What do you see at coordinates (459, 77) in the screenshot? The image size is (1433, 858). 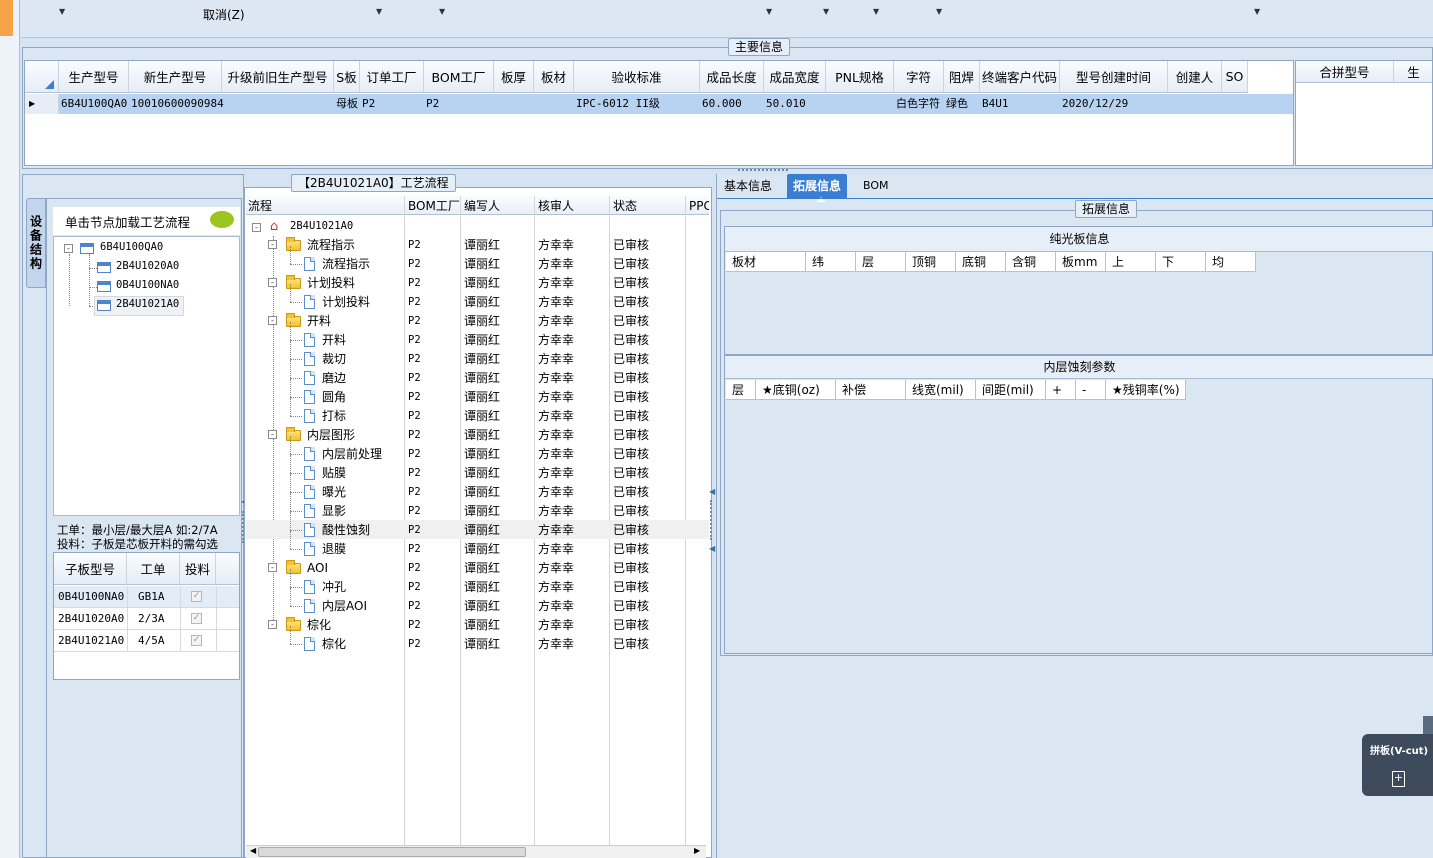 I see `col-header: BOM工厂` at bounding box center [459, 77].